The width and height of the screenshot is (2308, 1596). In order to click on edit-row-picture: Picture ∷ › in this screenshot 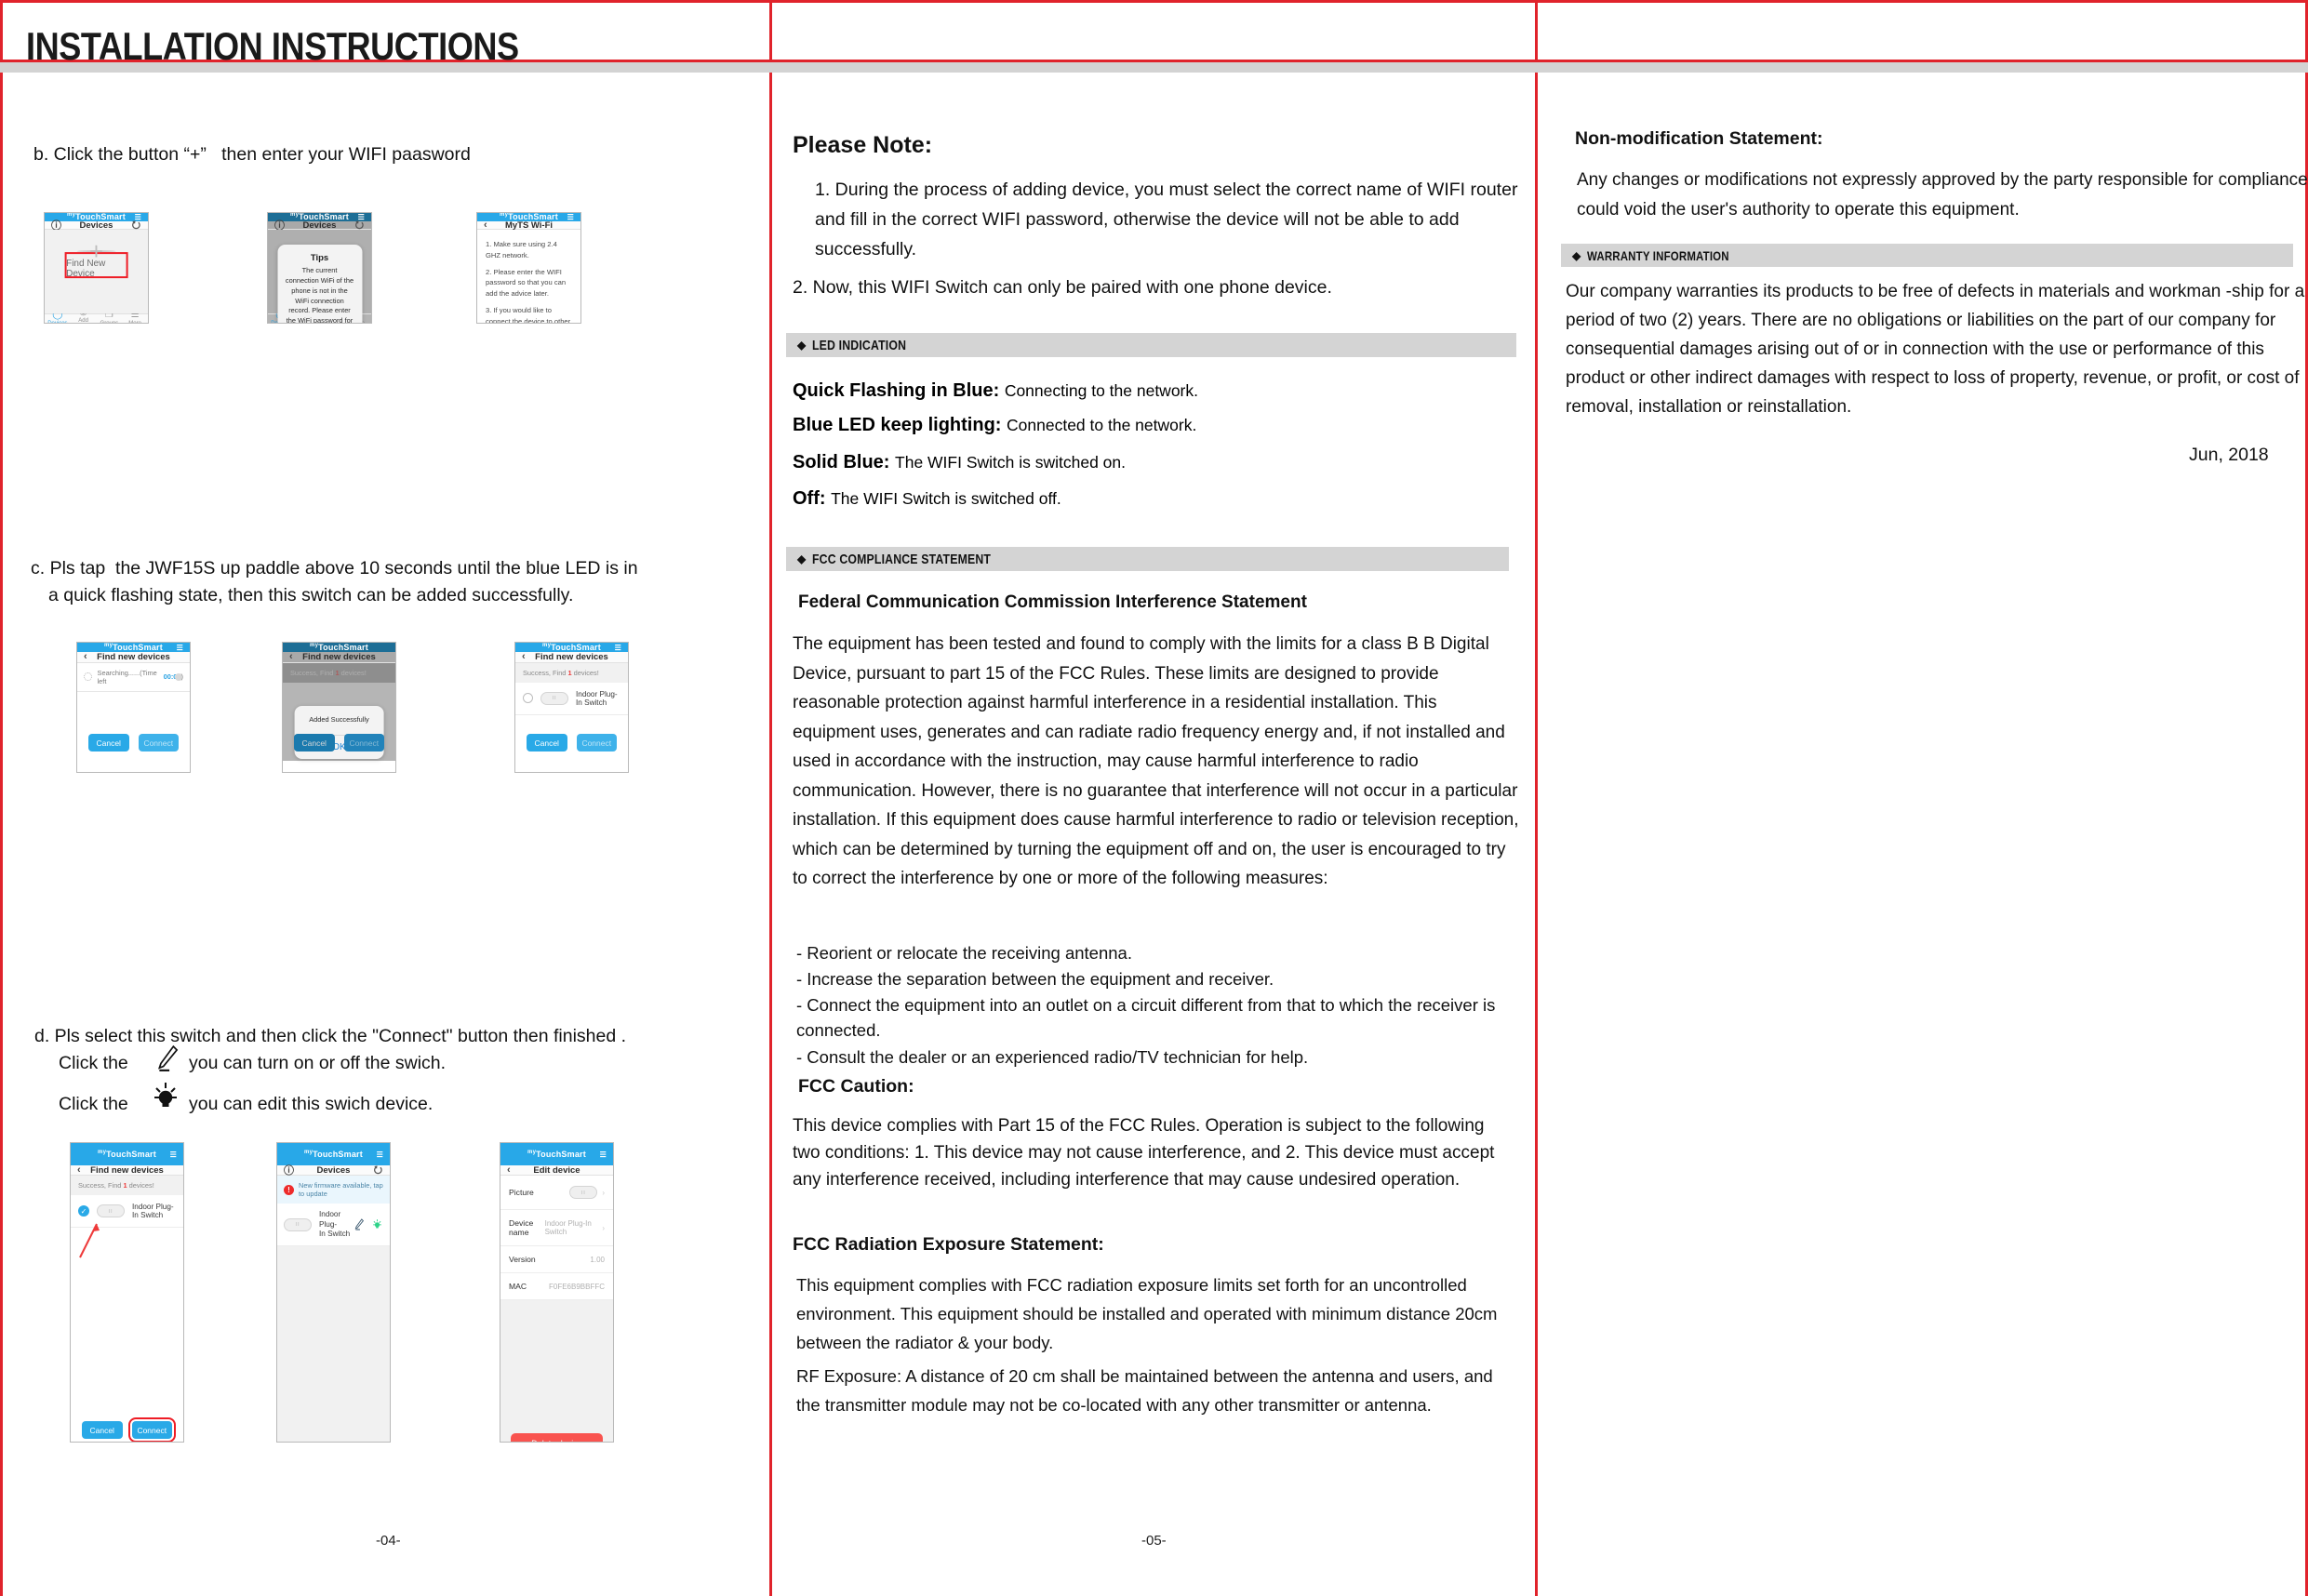, I will do `click(556, 1194)`.